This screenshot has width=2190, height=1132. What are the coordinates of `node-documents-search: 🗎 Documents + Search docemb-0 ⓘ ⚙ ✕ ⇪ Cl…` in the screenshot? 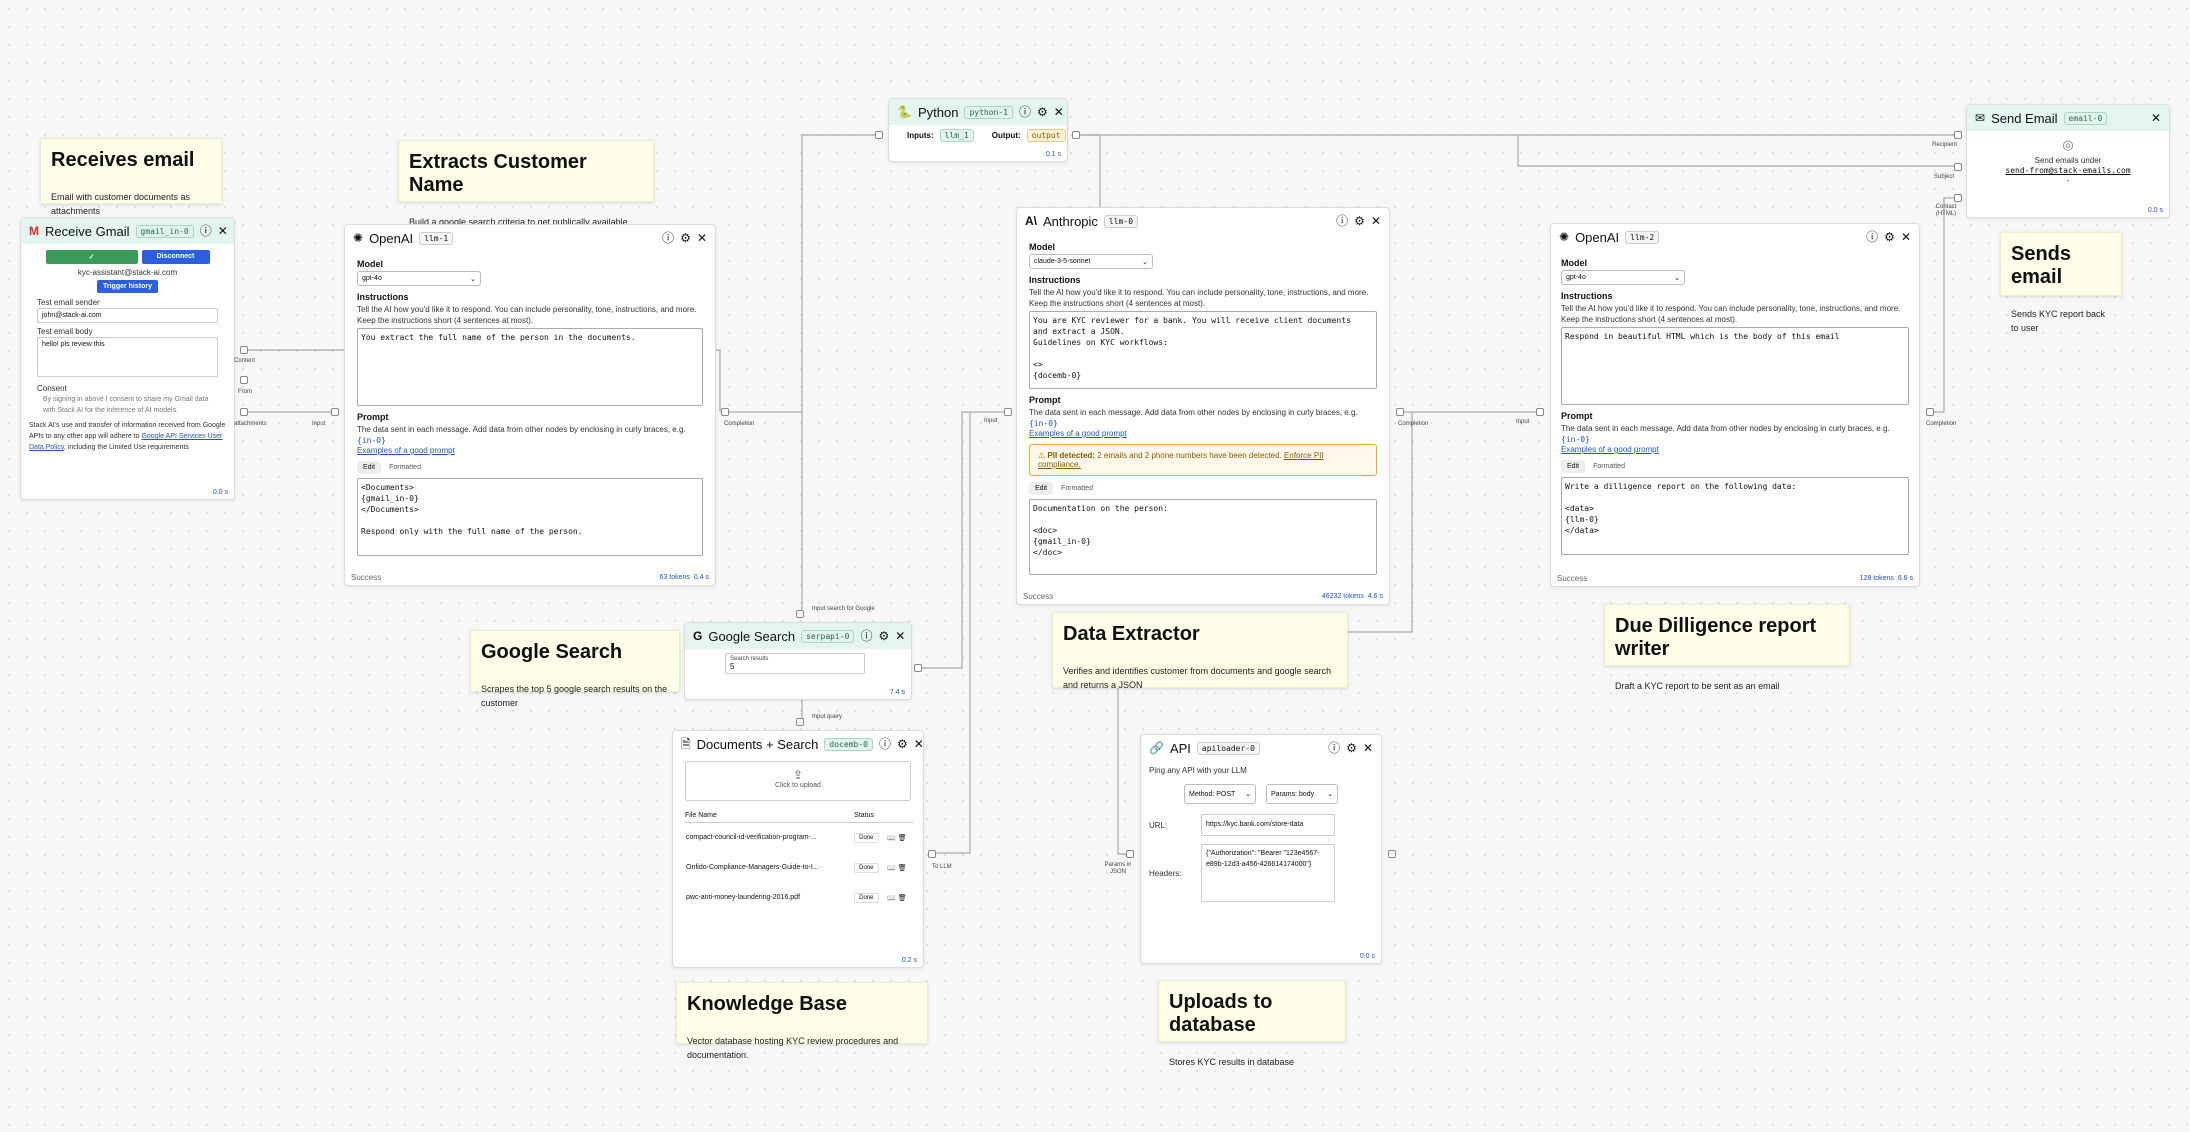 It's located at (798, 849).